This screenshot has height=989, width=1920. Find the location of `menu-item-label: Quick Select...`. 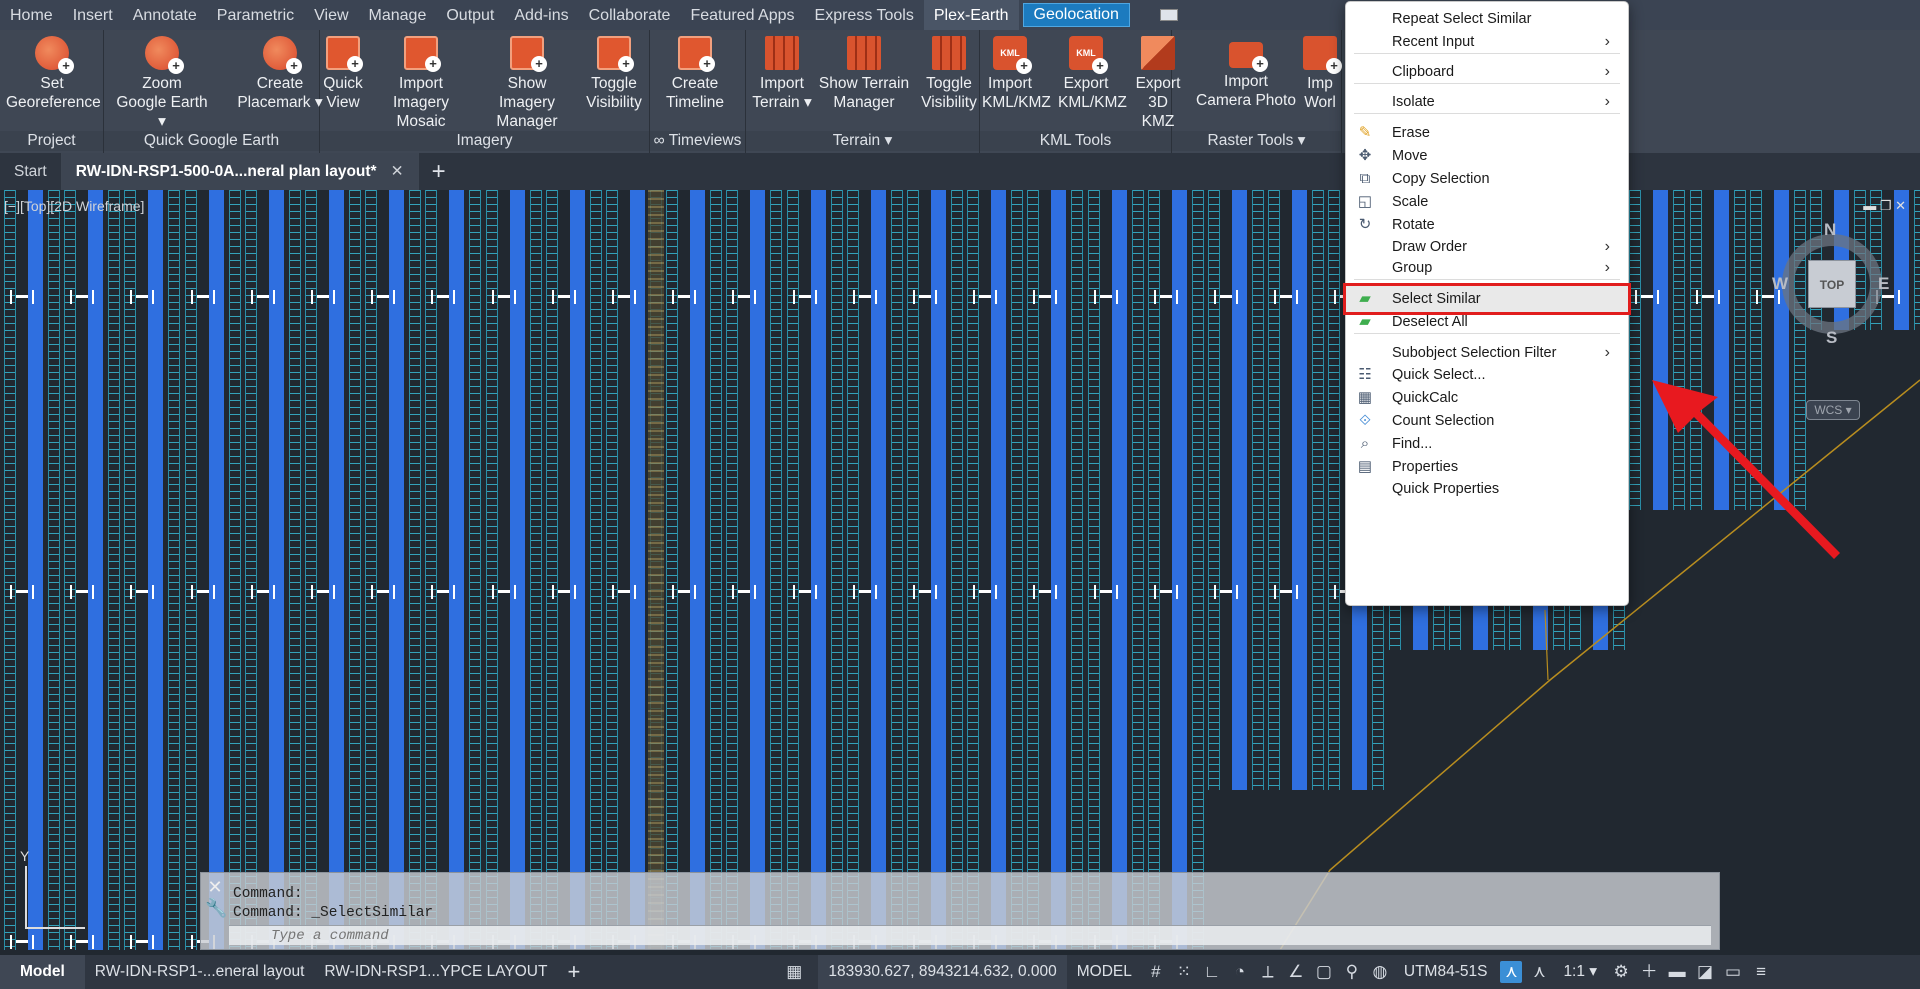

menu-item-label: Quick Select... is located at coordinates (1439, 375).